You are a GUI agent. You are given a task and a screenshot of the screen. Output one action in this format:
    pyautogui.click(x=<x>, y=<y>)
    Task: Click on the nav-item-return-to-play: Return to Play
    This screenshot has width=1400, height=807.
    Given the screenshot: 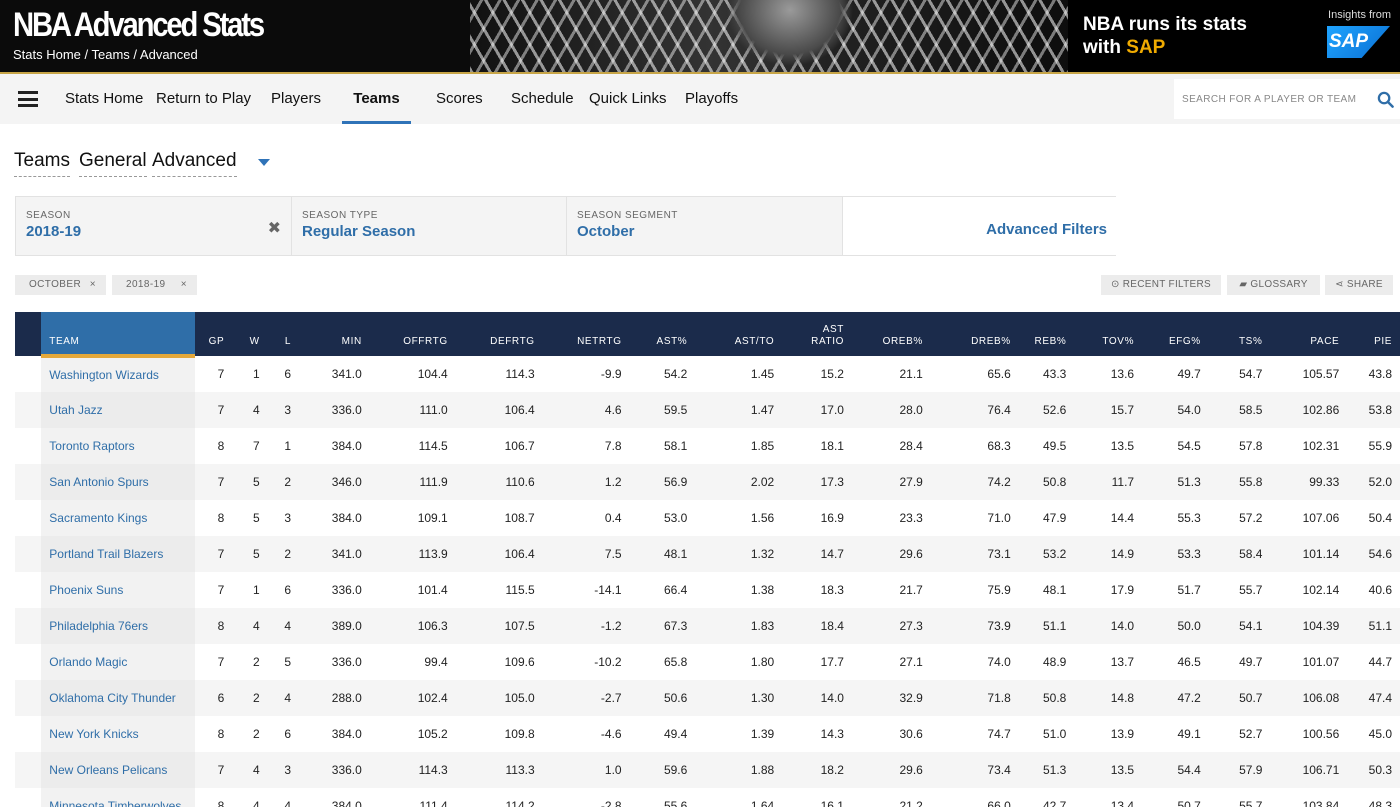 What is the action you would take?
    pyautogui.click(x=203, y=99)
    